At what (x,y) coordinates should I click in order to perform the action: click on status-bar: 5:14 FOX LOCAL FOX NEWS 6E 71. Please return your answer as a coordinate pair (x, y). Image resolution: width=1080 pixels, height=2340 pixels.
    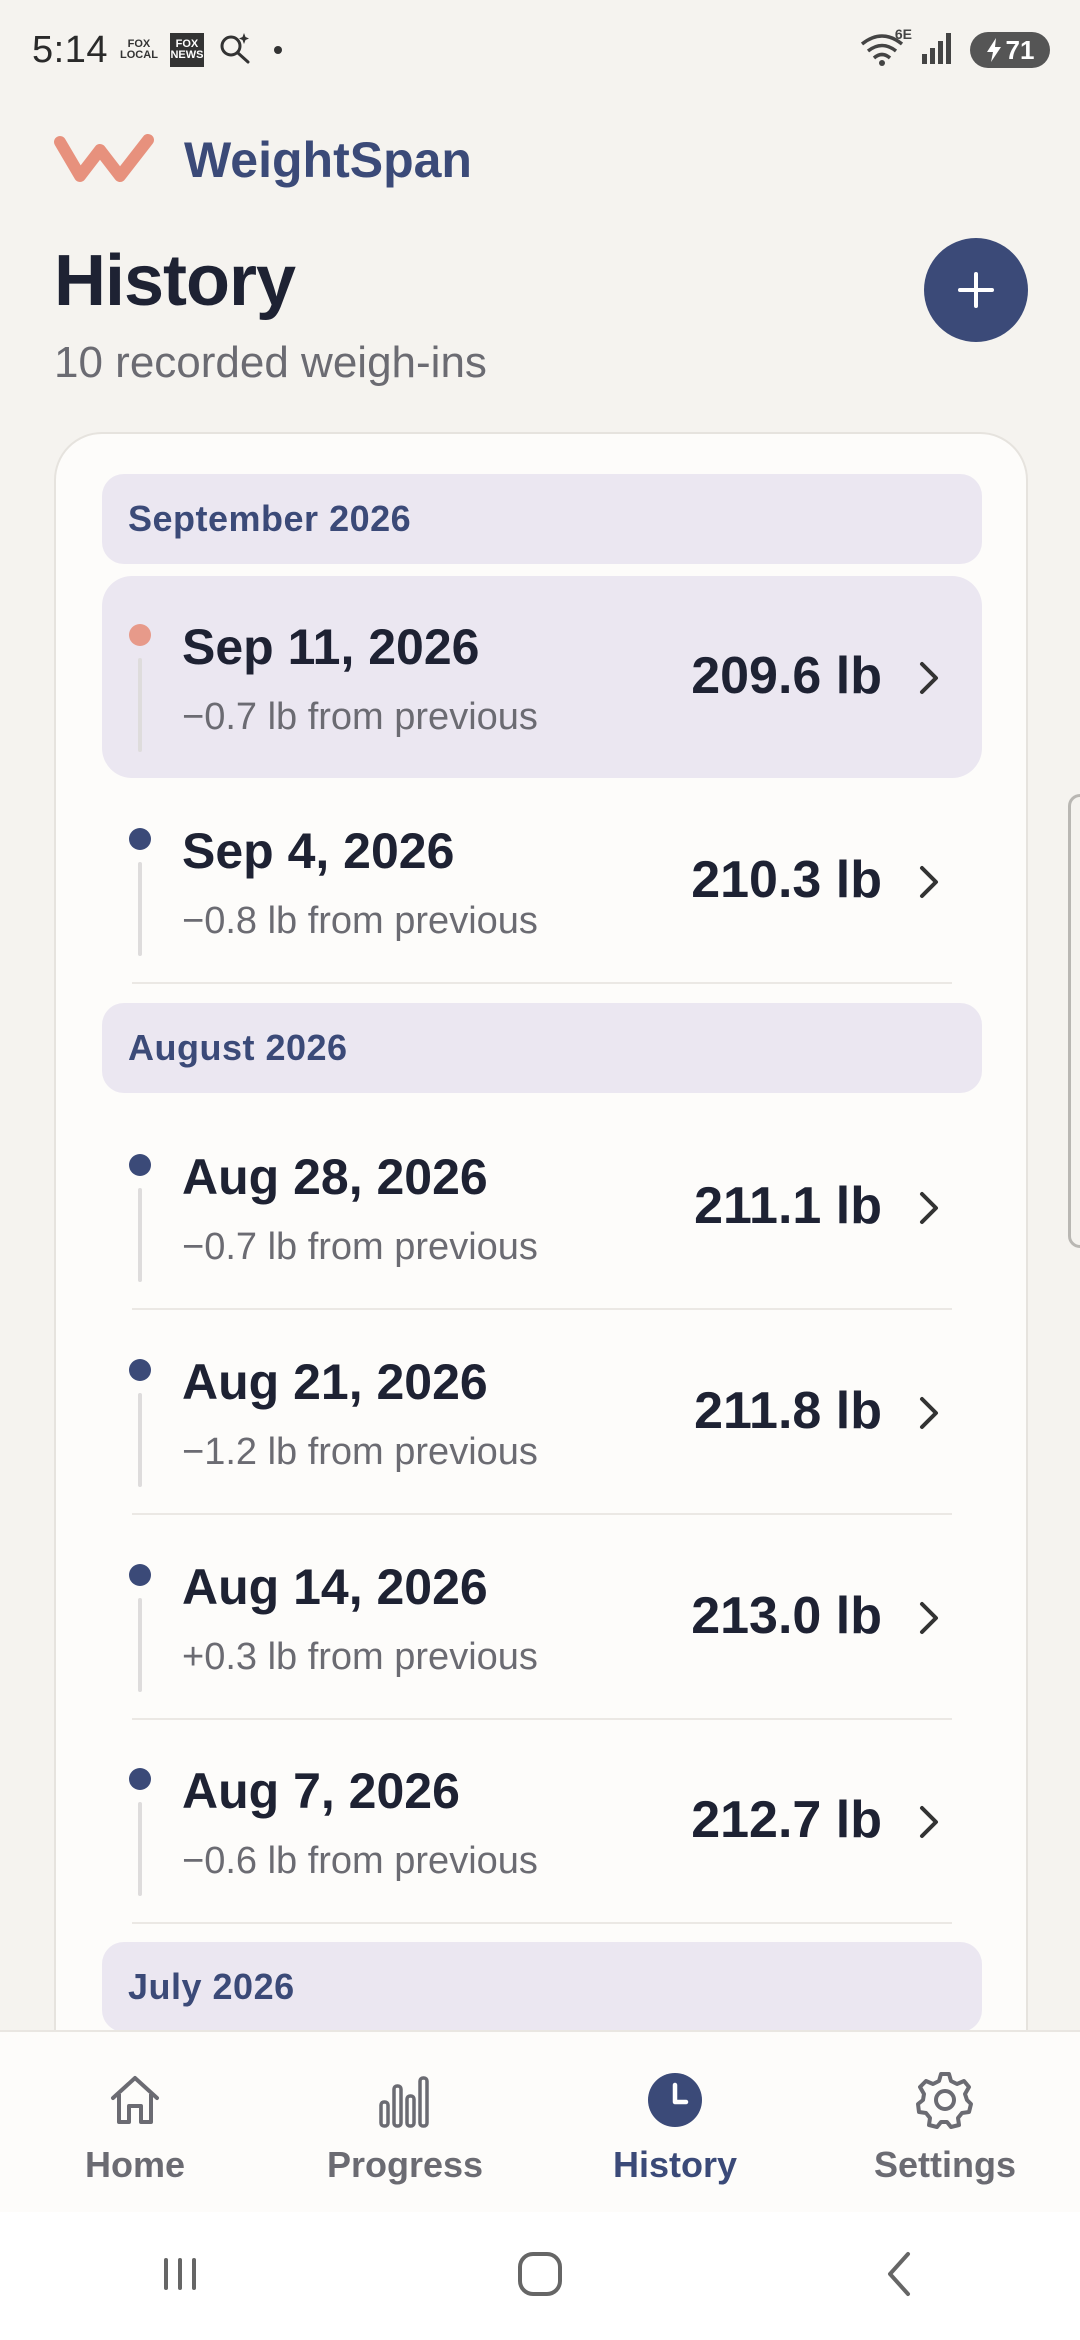
    Looking at the image, I should click on (540, 50).